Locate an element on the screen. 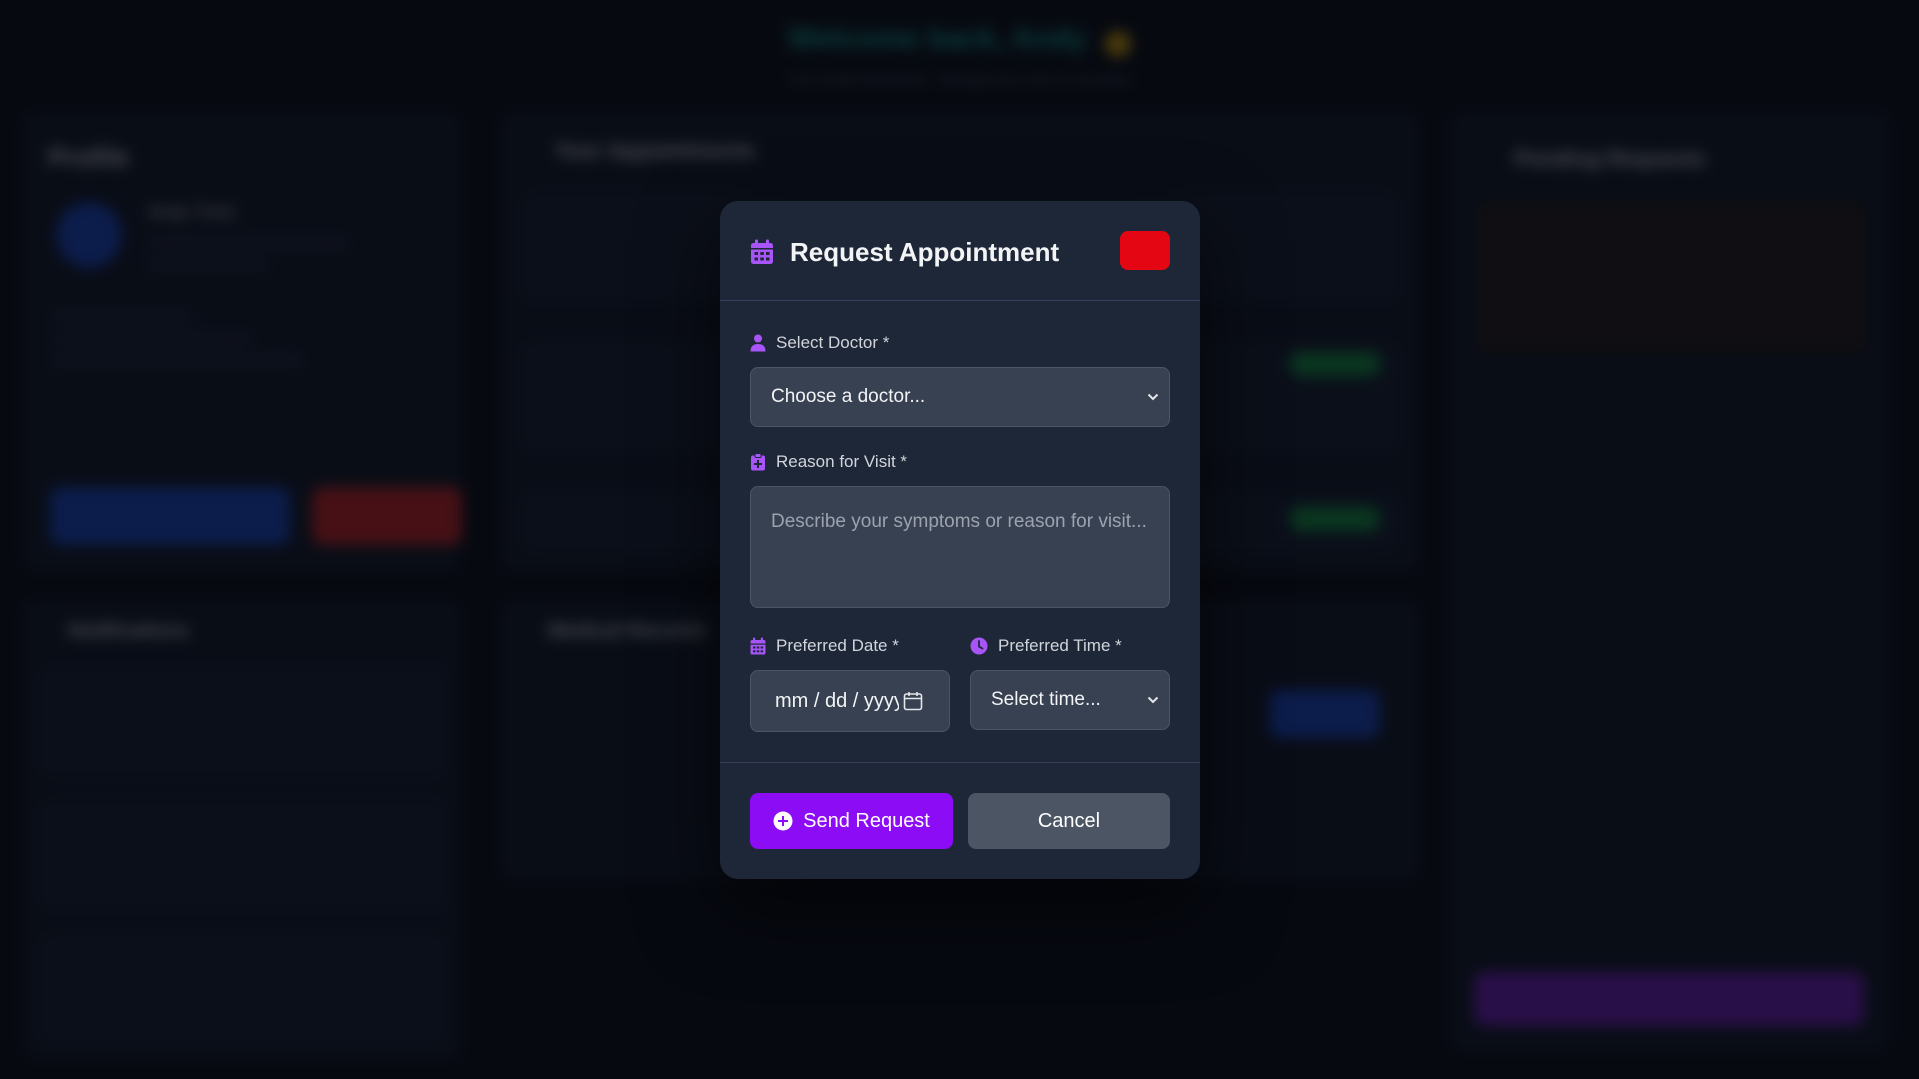  send-request-label: Send Request is located at coordinates (866, 820).